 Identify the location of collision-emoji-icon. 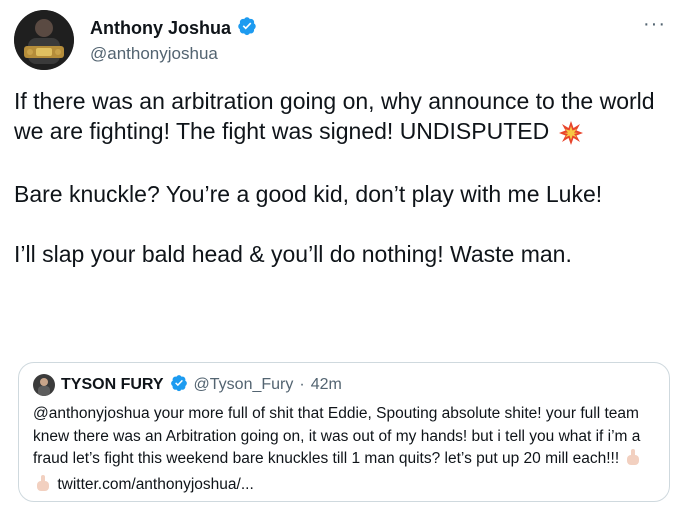
(571, 134).